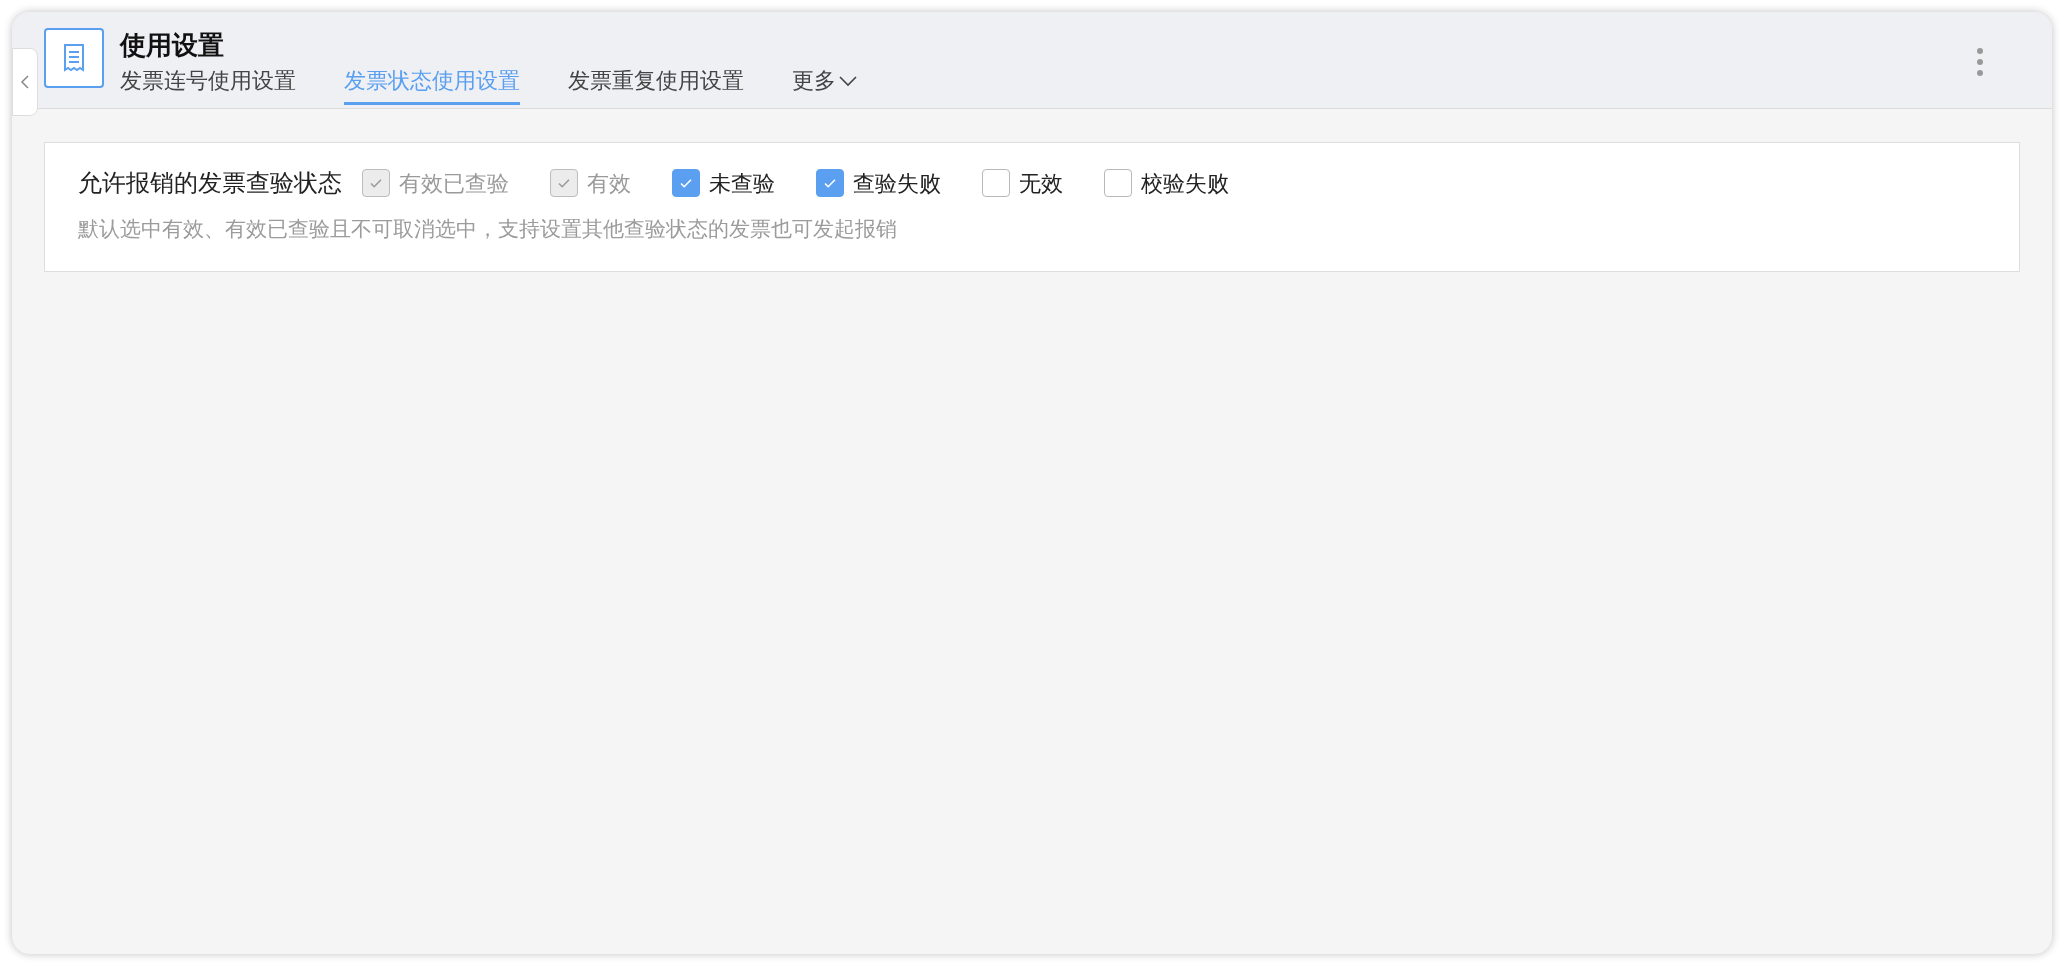  What do you see at coordinates (742, 183) in the screenshot?
I see `checkbox-label: 未查验` at bounding box center [742, 183].